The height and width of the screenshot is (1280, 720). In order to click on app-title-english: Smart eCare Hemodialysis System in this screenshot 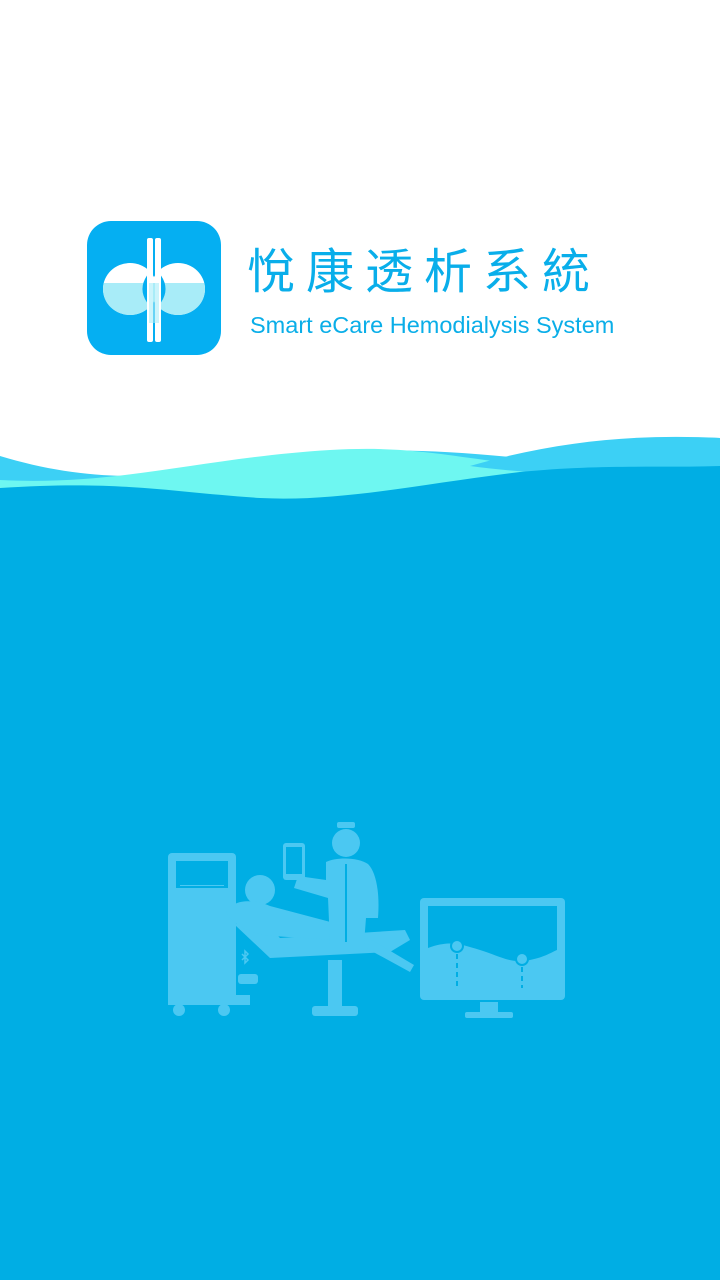, I will do `click(432, 325)`.